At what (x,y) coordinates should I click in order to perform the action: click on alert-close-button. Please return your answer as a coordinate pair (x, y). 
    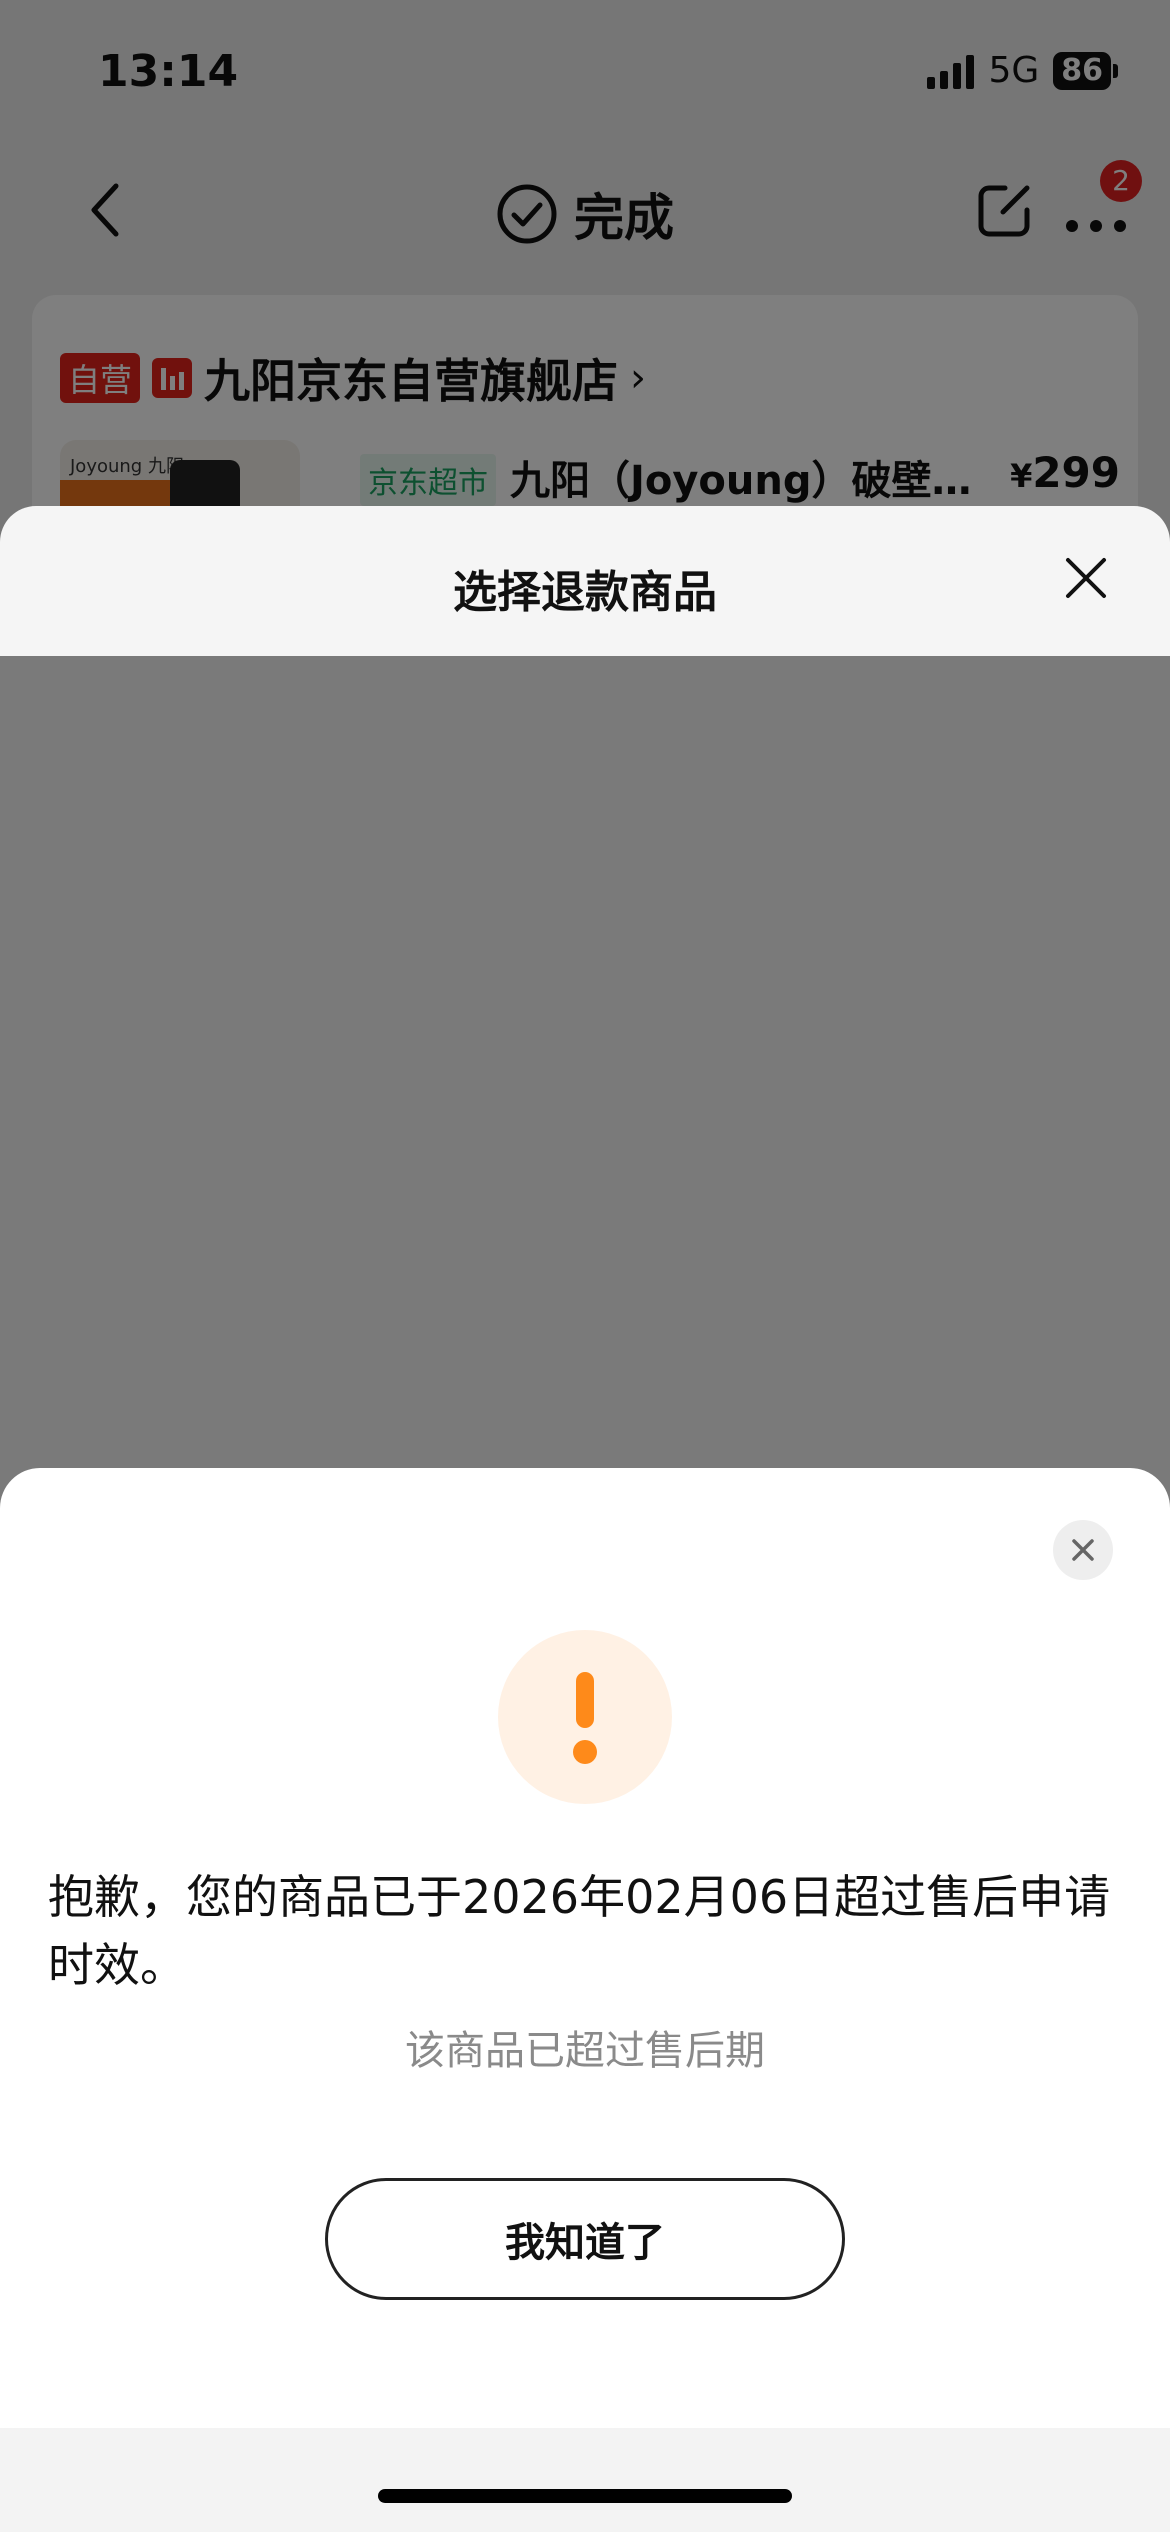
    Looking at the image, I should click on (1083, 1550).